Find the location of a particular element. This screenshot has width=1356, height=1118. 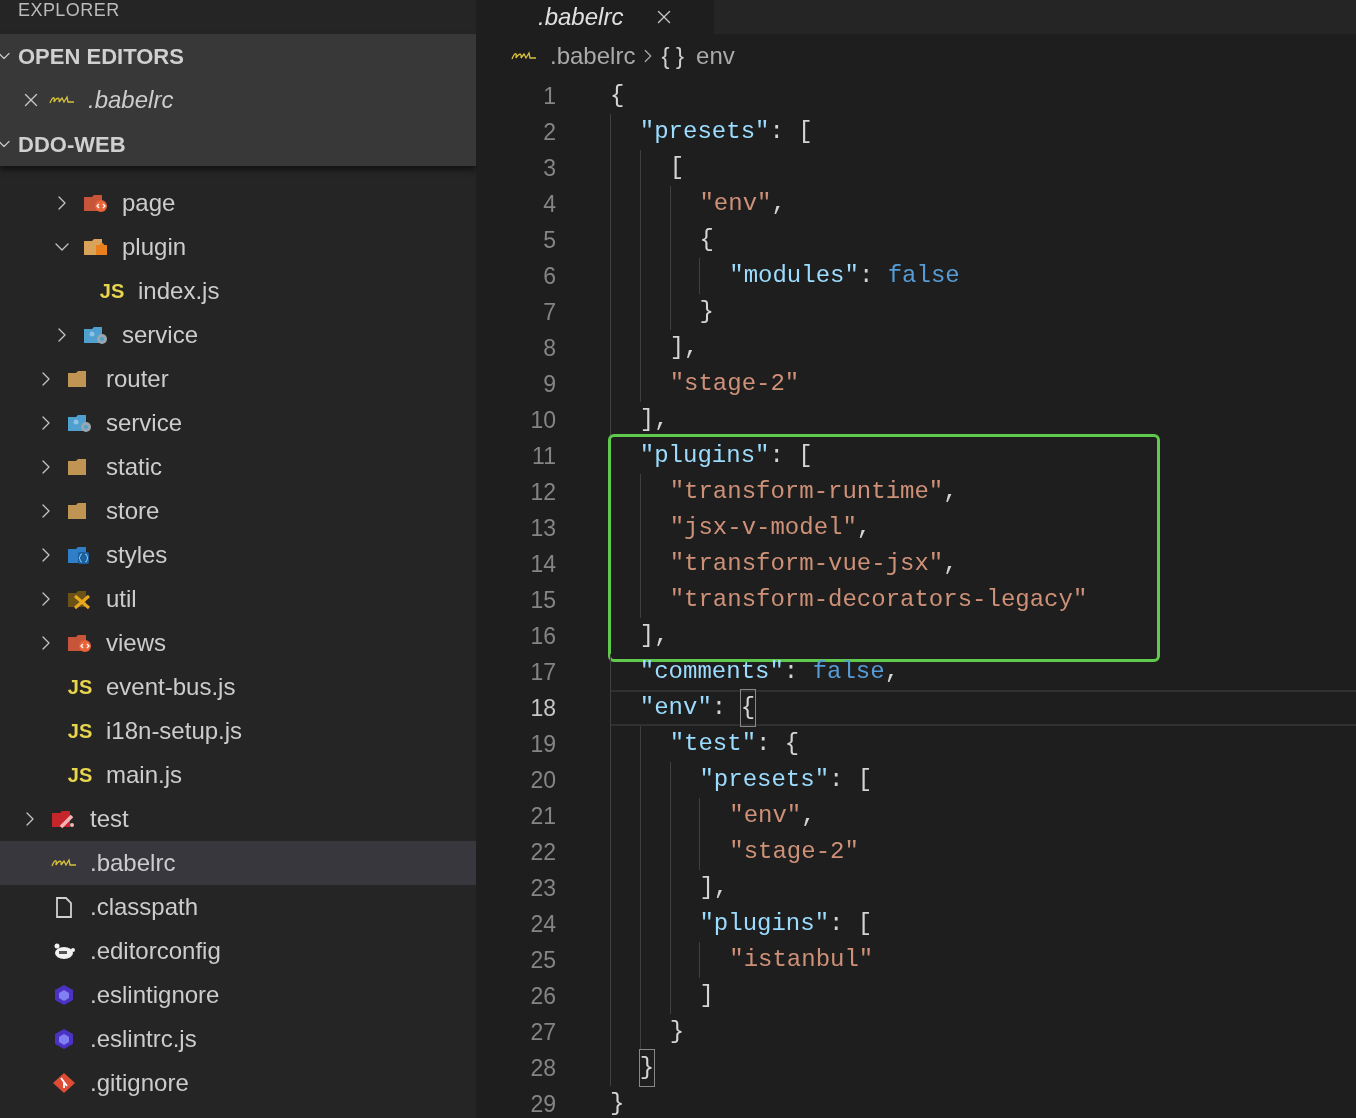

line-number: 22 is located at coordinates (542, 852).